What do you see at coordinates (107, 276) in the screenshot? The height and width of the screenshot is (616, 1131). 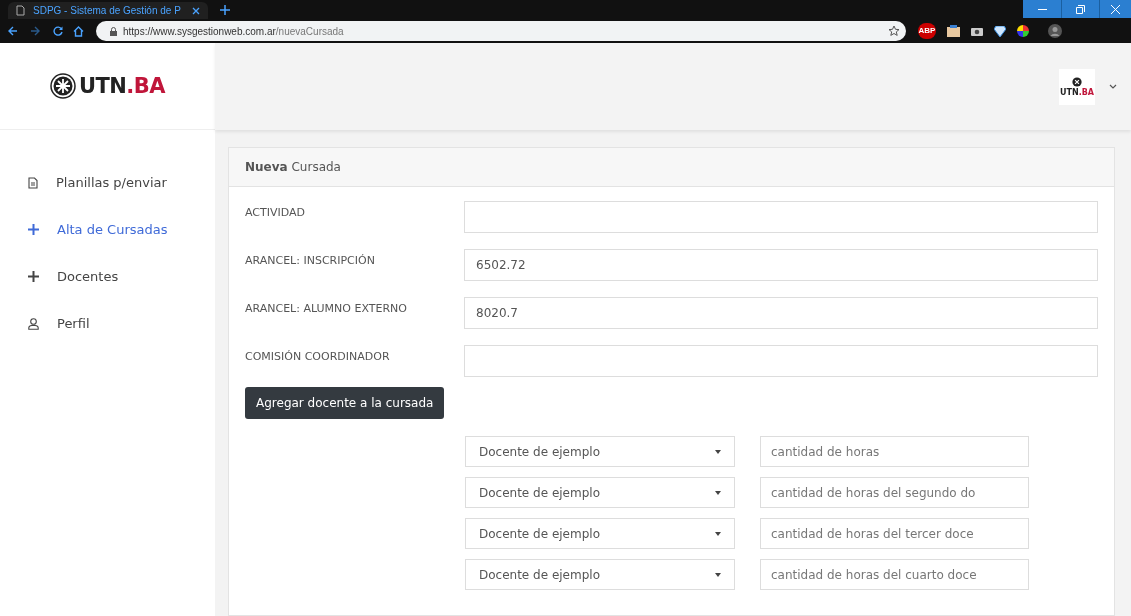 I see `sidebar-item: Docentes` at bounding box center [107, 276].